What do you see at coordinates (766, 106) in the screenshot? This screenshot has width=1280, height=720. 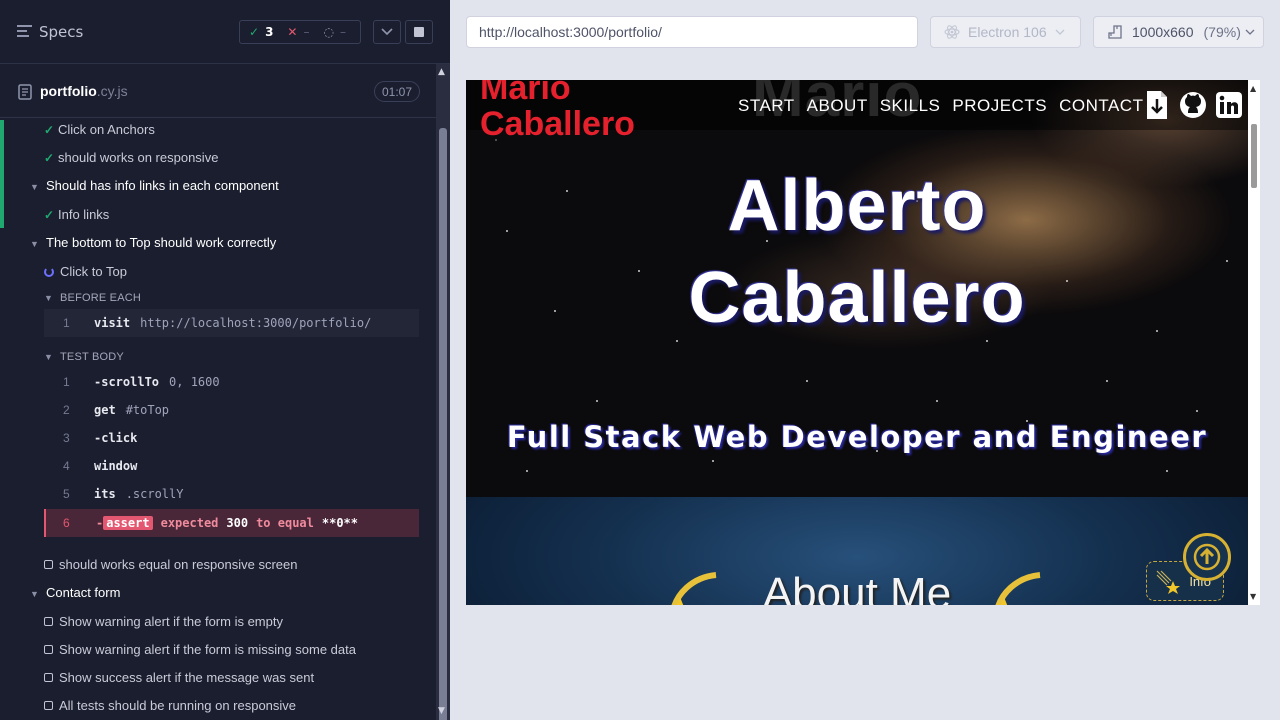 I see `nav-start: START` at bounding box center [766, 106].